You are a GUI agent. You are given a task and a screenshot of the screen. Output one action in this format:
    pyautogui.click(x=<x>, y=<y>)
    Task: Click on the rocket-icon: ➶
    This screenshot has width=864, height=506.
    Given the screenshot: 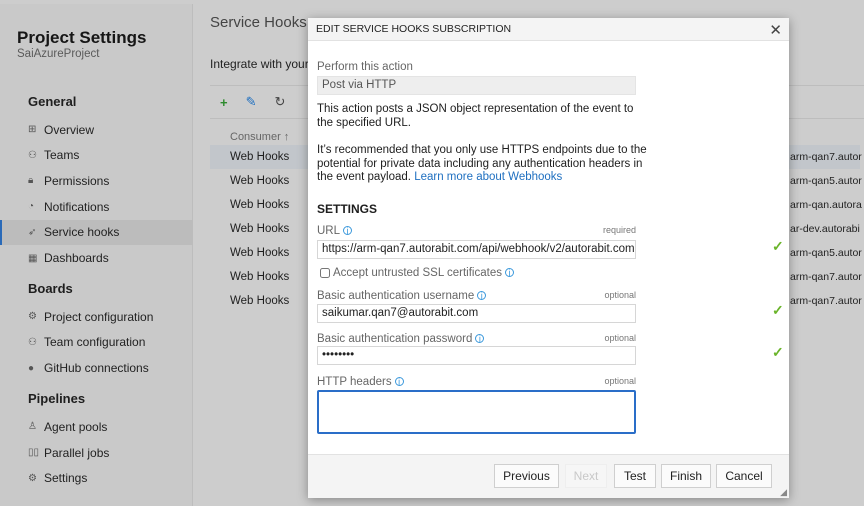 What is the action you would take?
    pyautogui.click(x=32, y=232)
    